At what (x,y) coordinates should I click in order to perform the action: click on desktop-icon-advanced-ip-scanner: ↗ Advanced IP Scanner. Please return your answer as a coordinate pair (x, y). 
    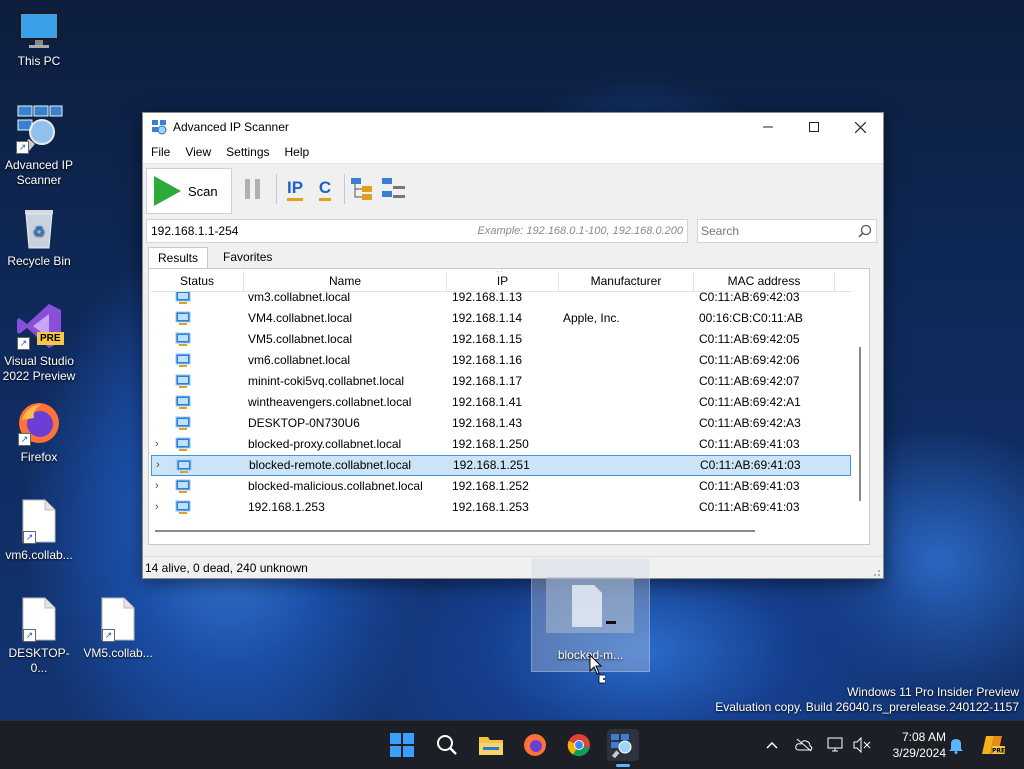
    Looking at the image, I should click on (39, 146).